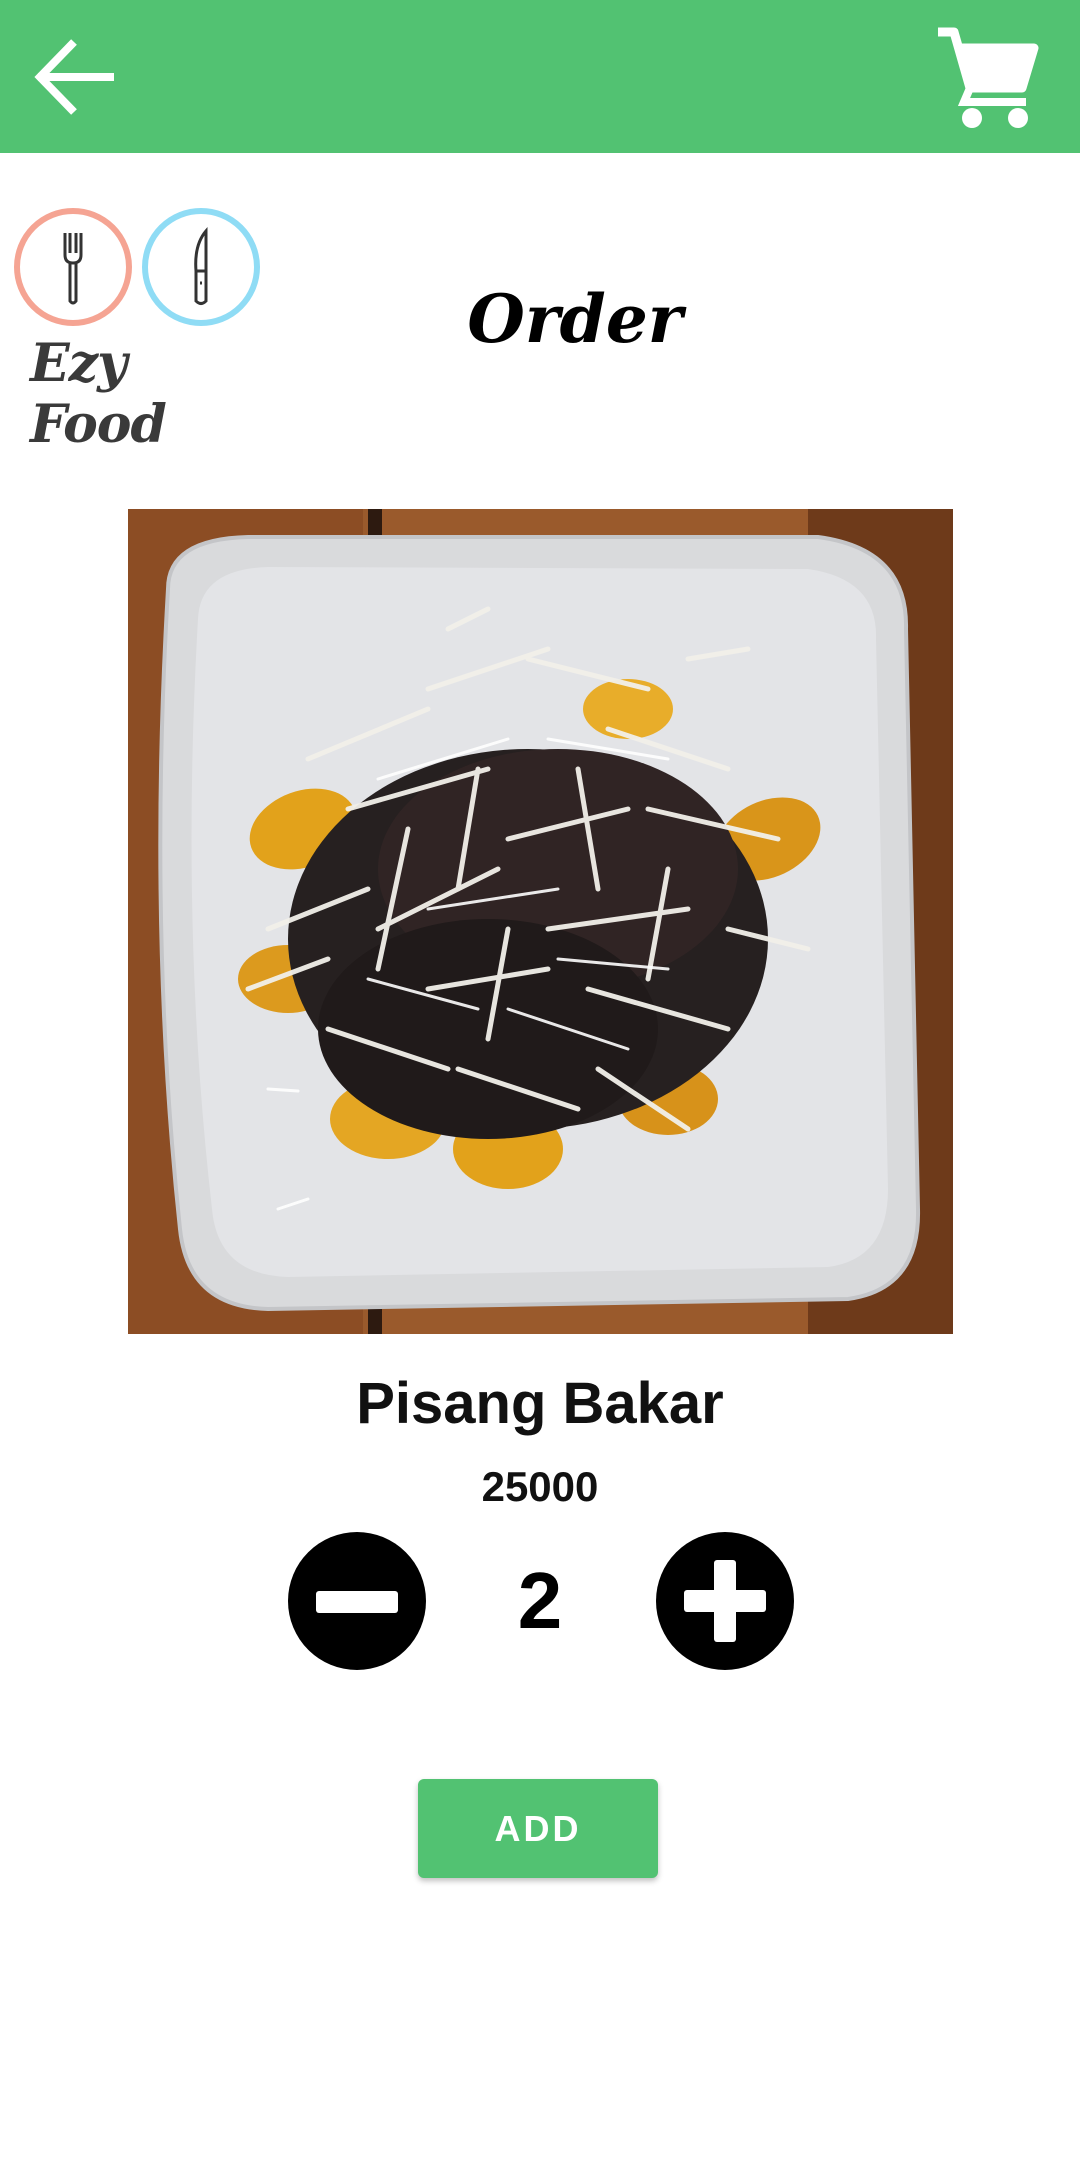  Describe the element at coordinates (538, 1828) in the screenshot. I see `add-button: ADD` at that location.